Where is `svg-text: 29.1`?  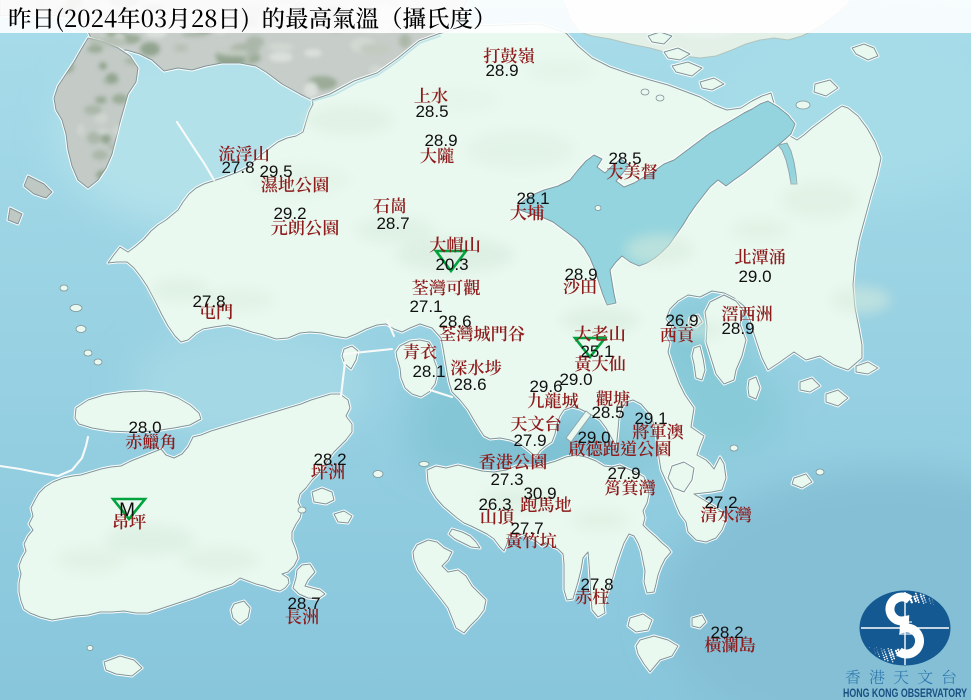
svg-text: 29.1 is located at coordinates (650, 418).